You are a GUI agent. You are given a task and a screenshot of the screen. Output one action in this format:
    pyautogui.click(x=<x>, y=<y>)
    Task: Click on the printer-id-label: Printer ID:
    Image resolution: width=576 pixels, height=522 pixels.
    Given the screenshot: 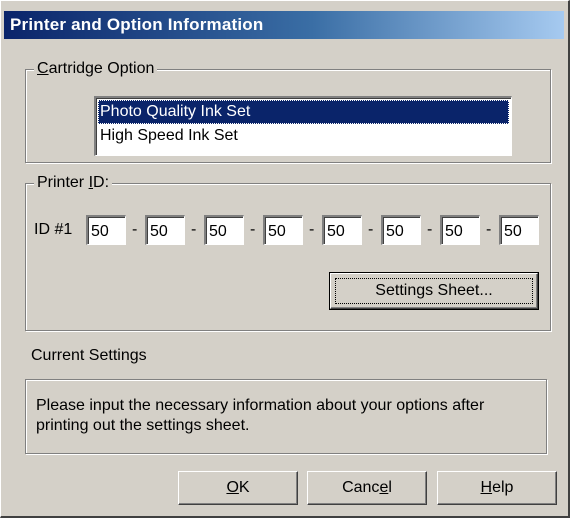 What is the action you would take?
    pyautogui.click(x=73, y=183)
    